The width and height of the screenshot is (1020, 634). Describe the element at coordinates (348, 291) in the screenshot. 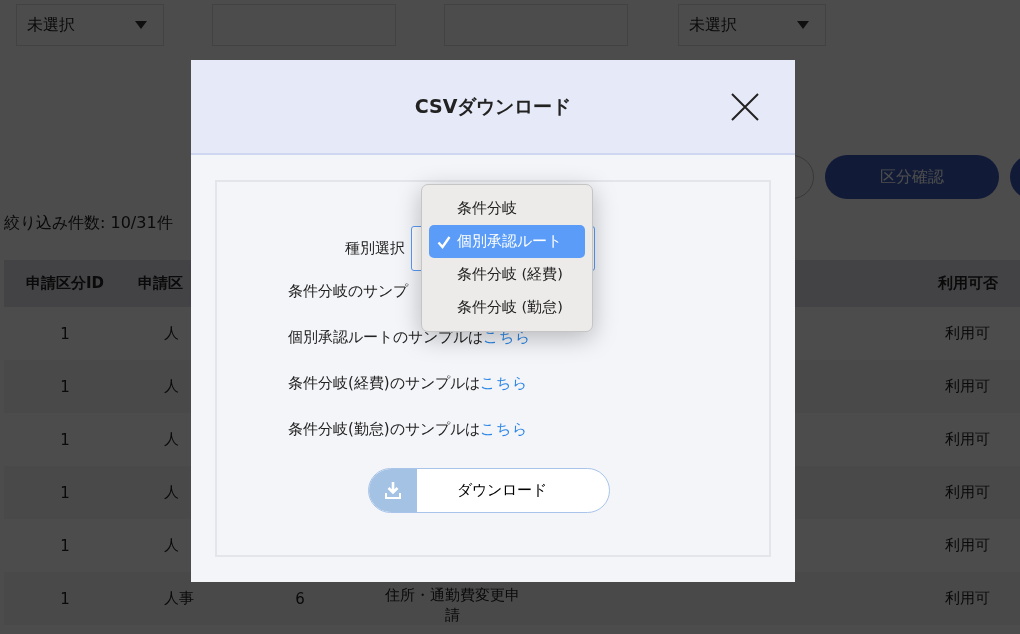

I see `sample-text: 条件分岐のサンプ` at that location.